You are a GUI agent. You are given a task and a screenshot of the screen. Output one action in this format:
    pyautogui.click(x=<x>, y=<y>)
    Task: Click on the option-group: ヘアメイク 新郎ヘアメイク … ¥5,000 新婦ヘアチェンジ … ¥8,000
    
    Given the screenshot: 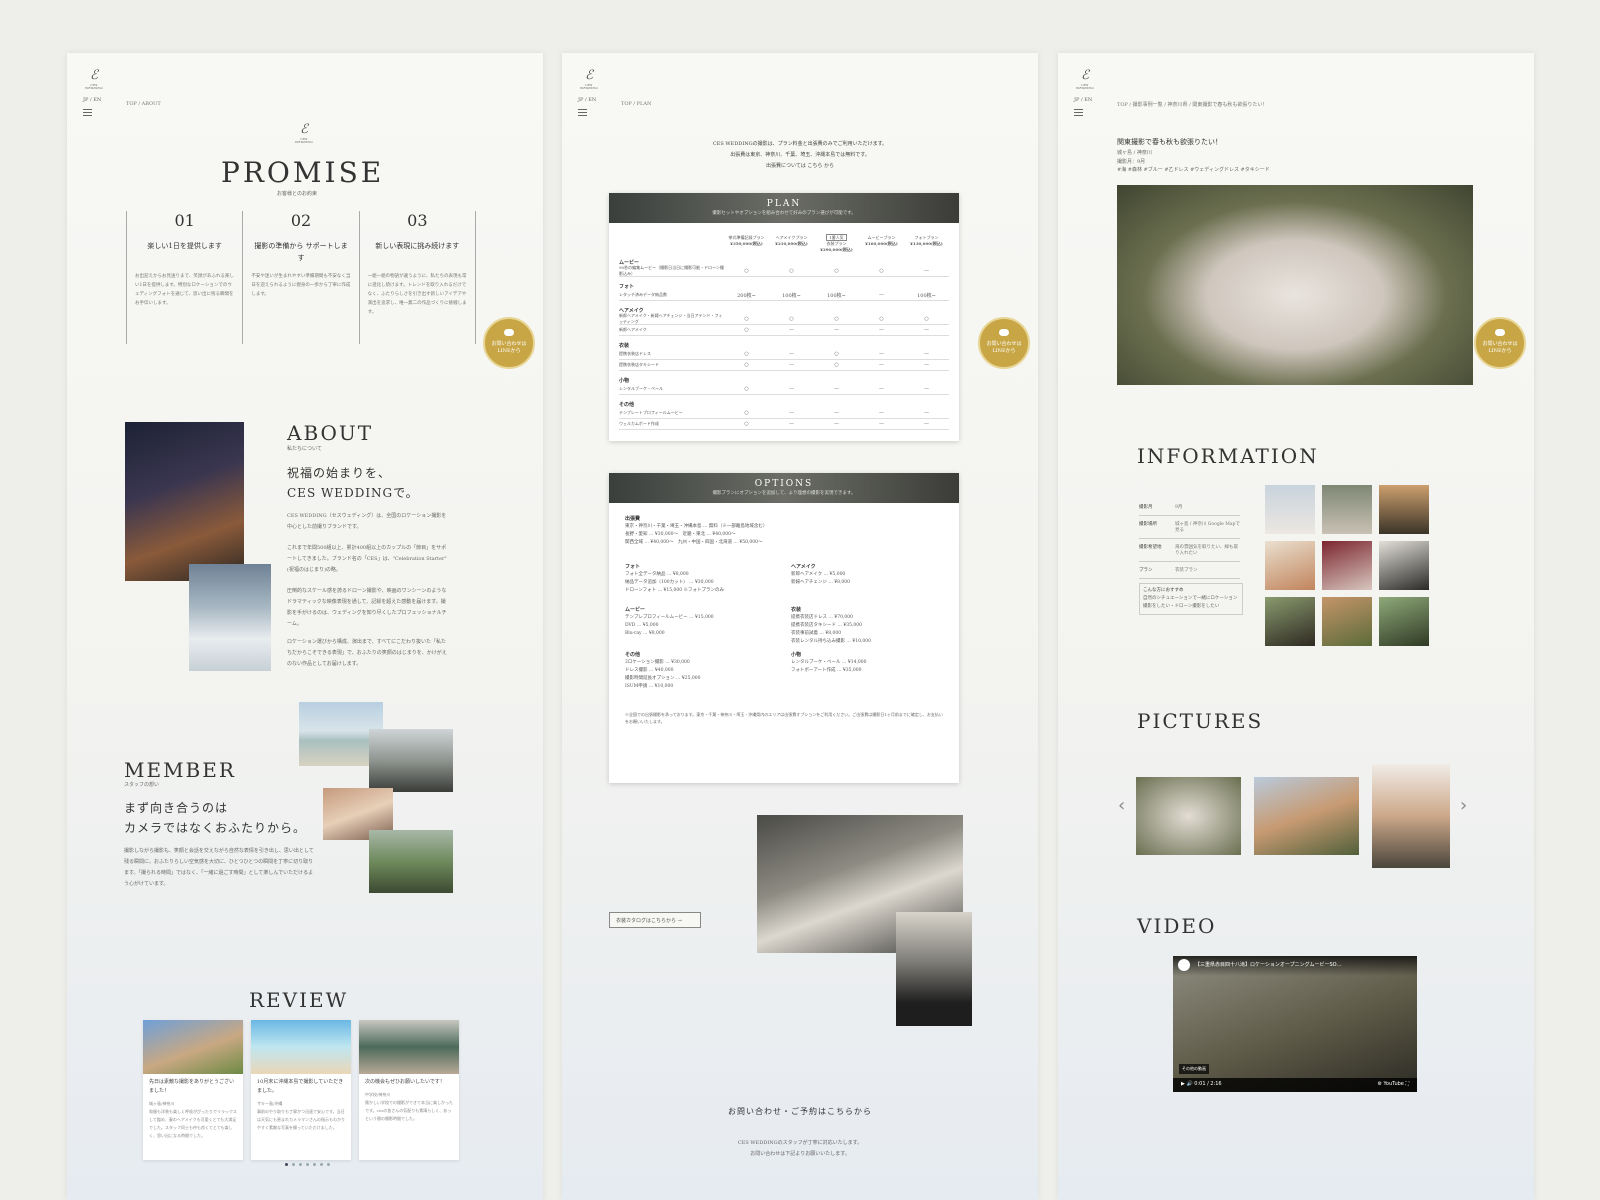 What is the action you would take?
    pyautogui.click(x=821, y=574)
    